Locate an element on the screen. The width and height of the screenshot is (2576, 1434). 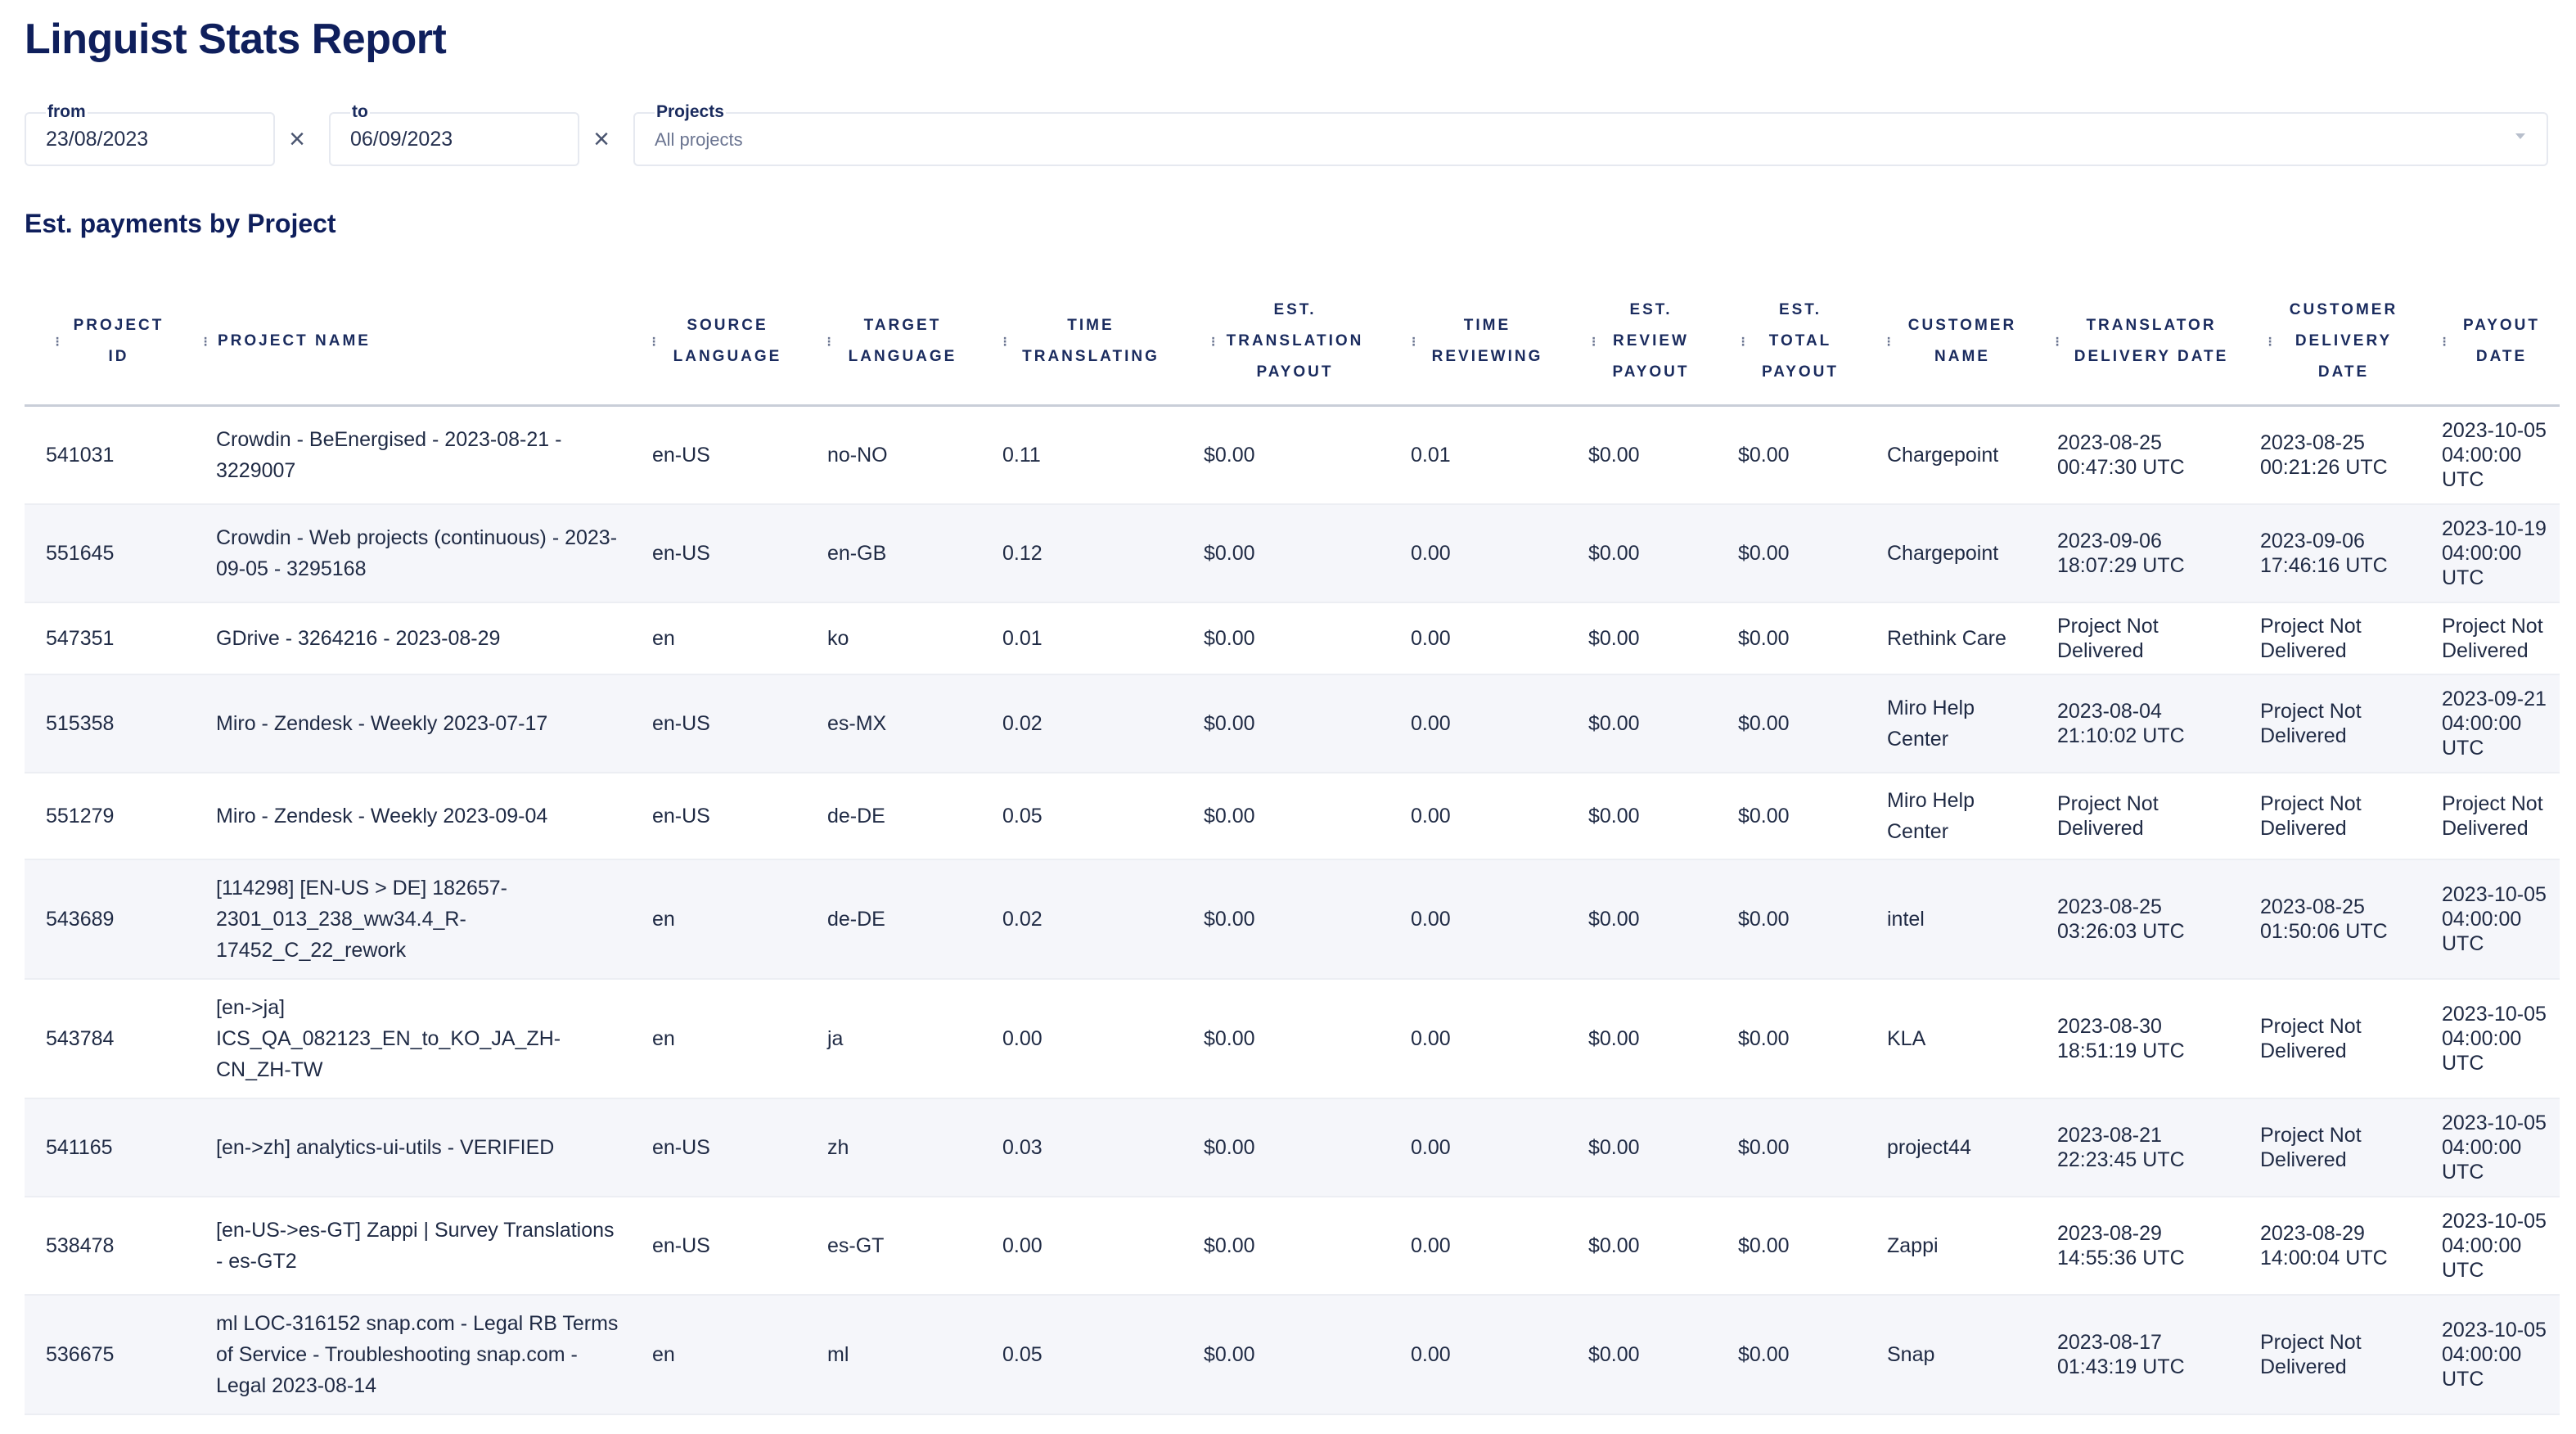
table-cell: 2023-08-04 21:10:02 UTC is located at coordinates (2142, 724).